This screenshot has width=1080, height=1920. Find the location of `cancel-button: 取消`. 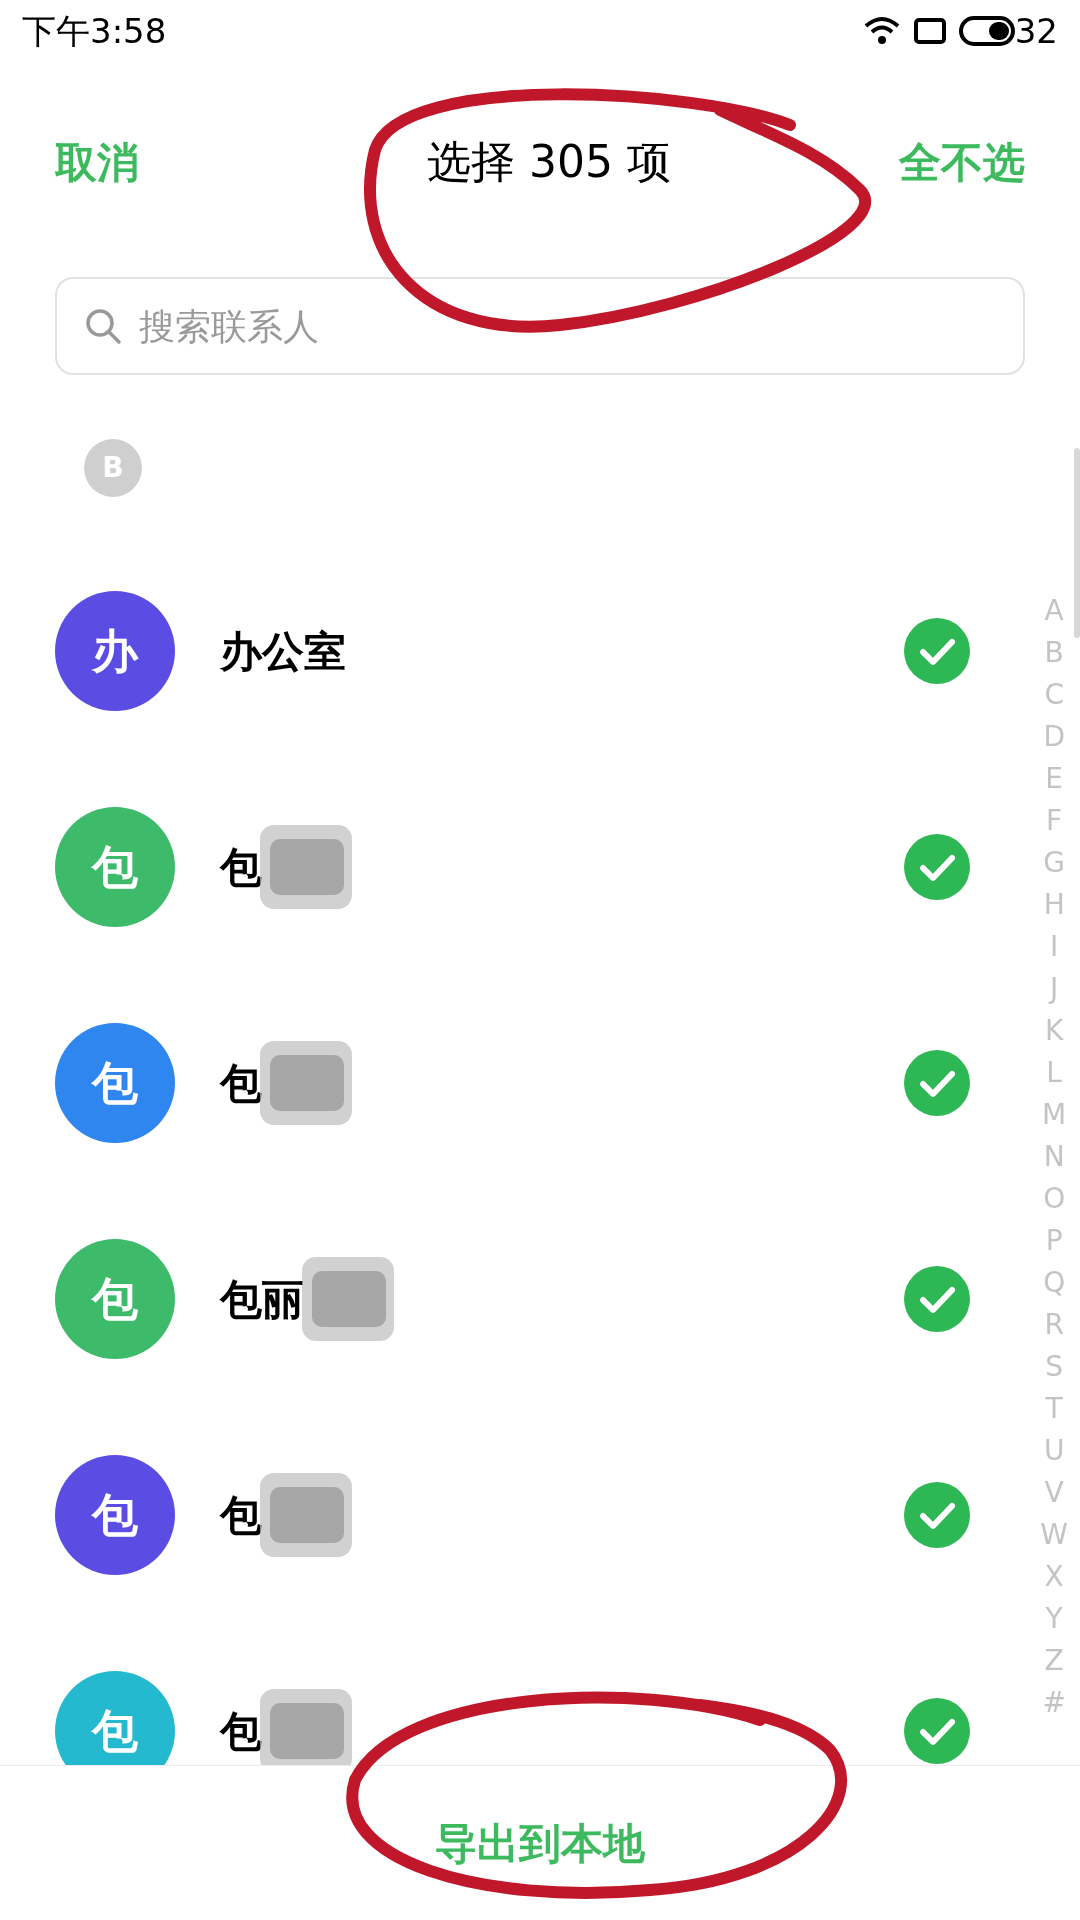

cancel-button: 取消 is located at coordinates (97, 162).